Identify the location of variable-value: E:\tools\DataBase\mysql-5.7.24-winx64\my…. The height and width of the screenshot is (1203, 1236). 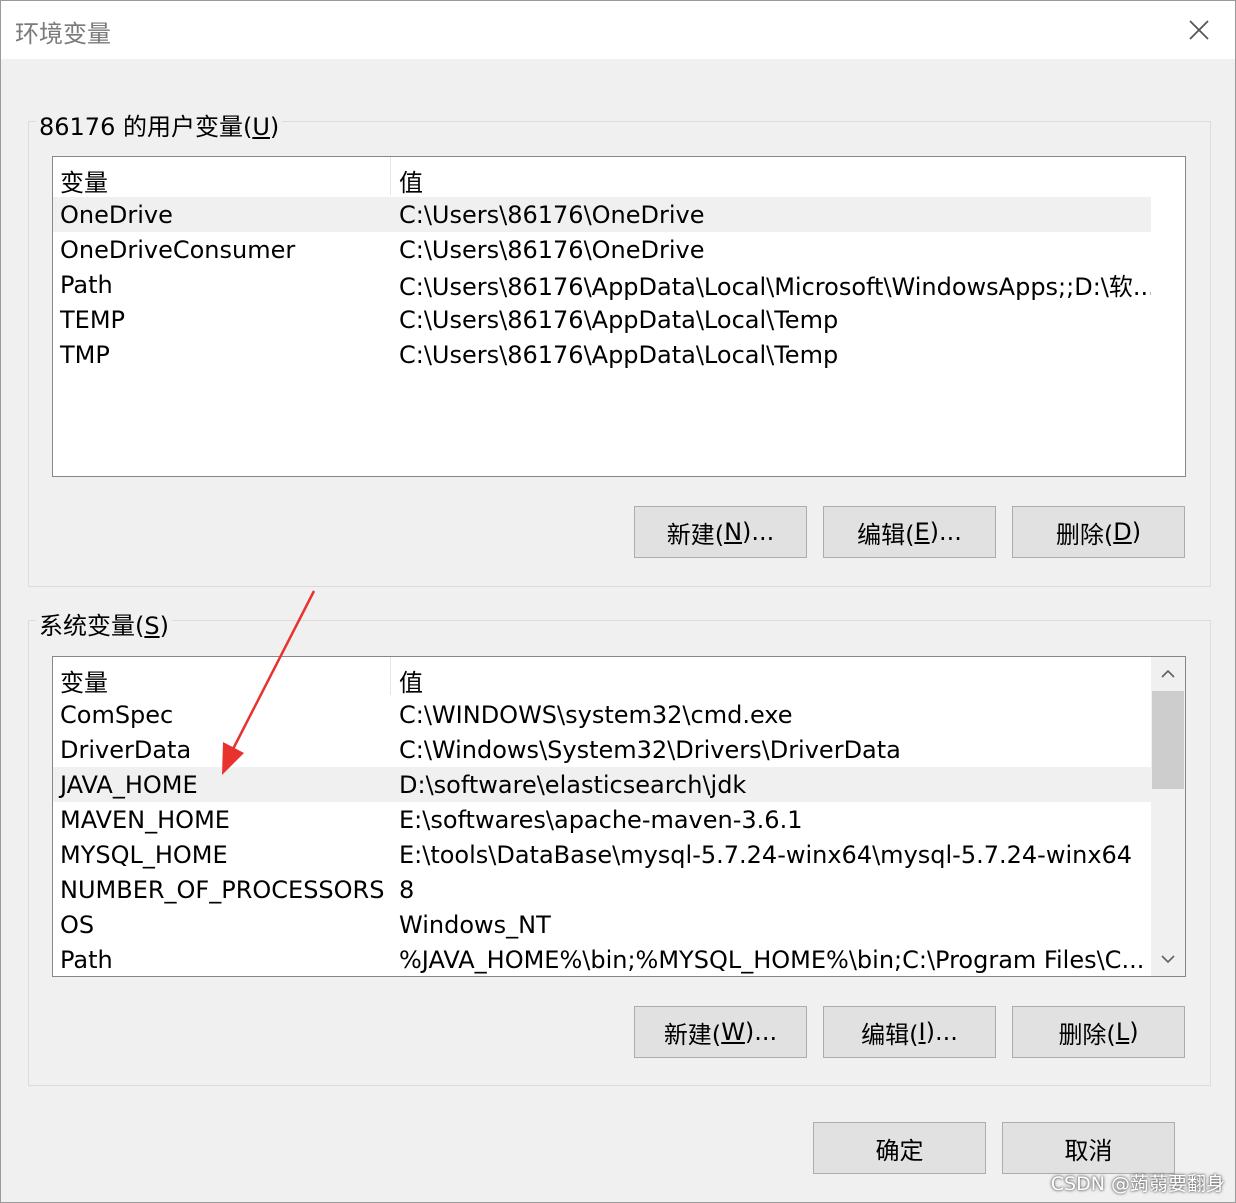
(766, 854).